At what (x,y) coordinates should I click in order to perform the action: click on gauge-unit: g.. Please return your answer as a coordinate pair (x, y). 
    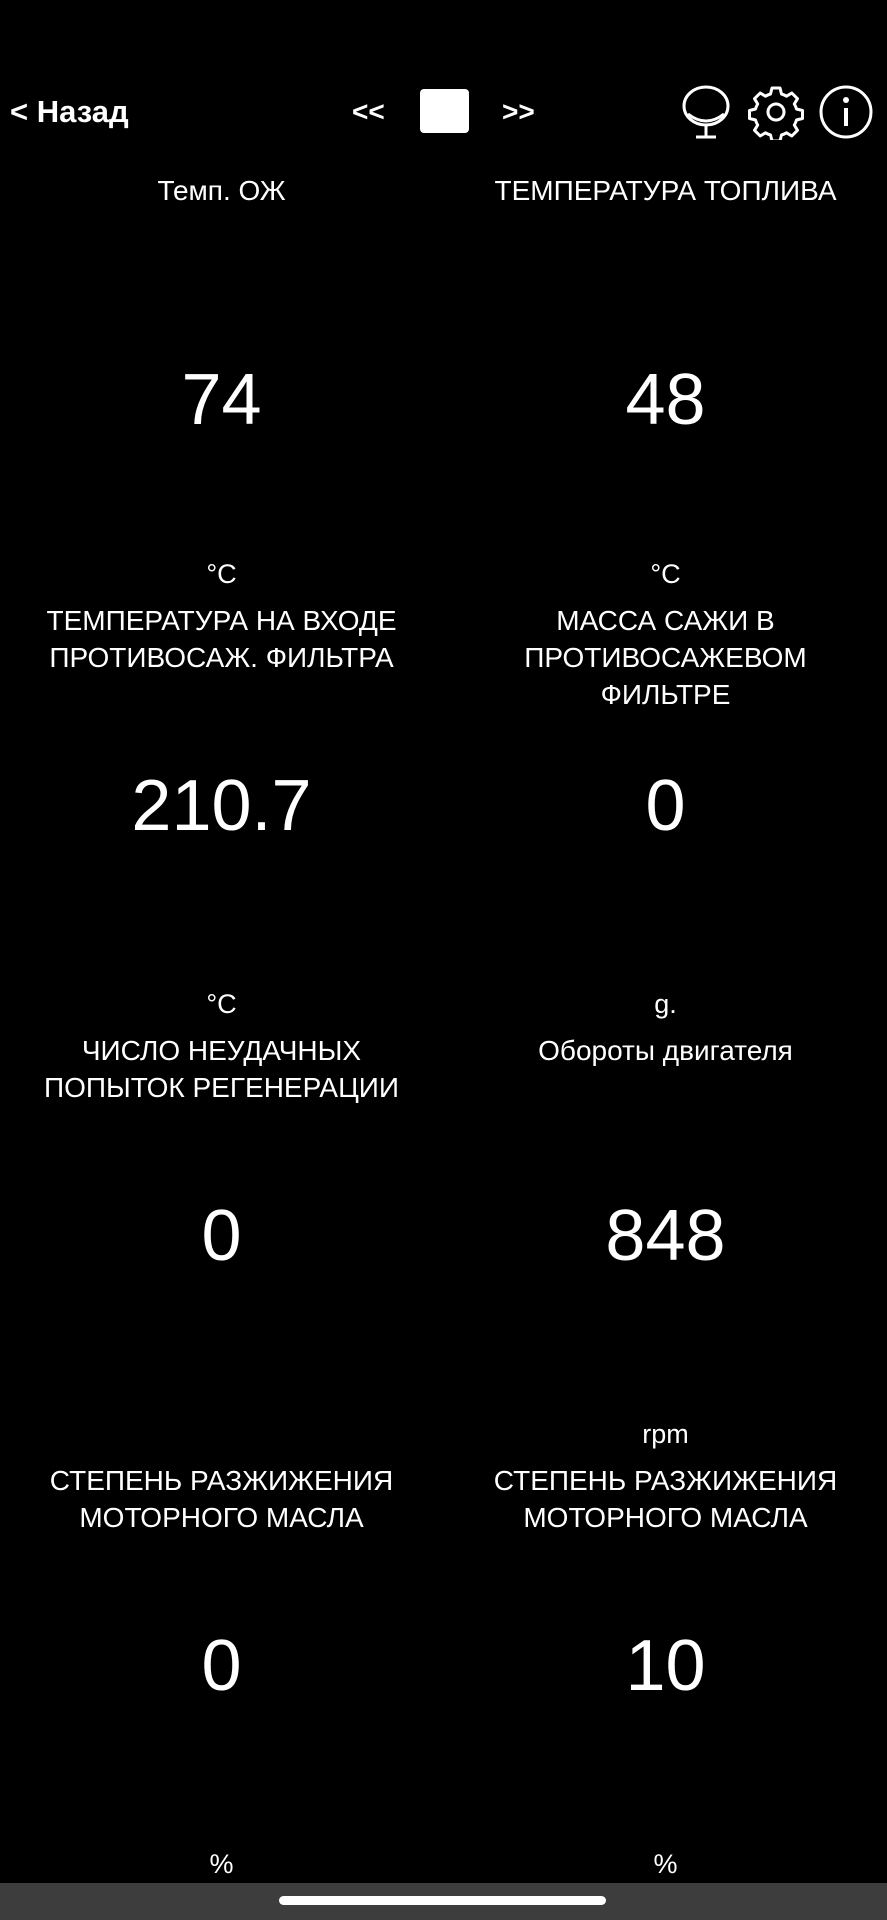
    Looking at the image, I should click on (665, 1004).